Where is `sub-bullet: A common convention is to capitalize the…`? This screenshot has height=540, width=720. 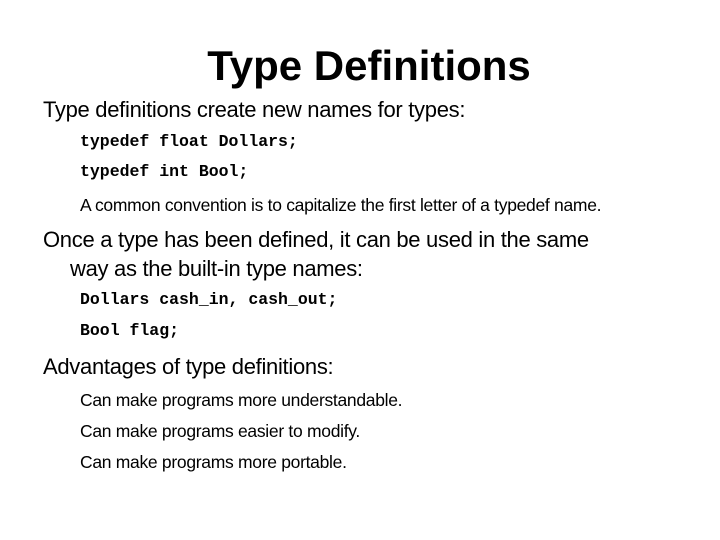 sub-bullet: A common convention is to capitalize the… is located at coordinates (341, 205).